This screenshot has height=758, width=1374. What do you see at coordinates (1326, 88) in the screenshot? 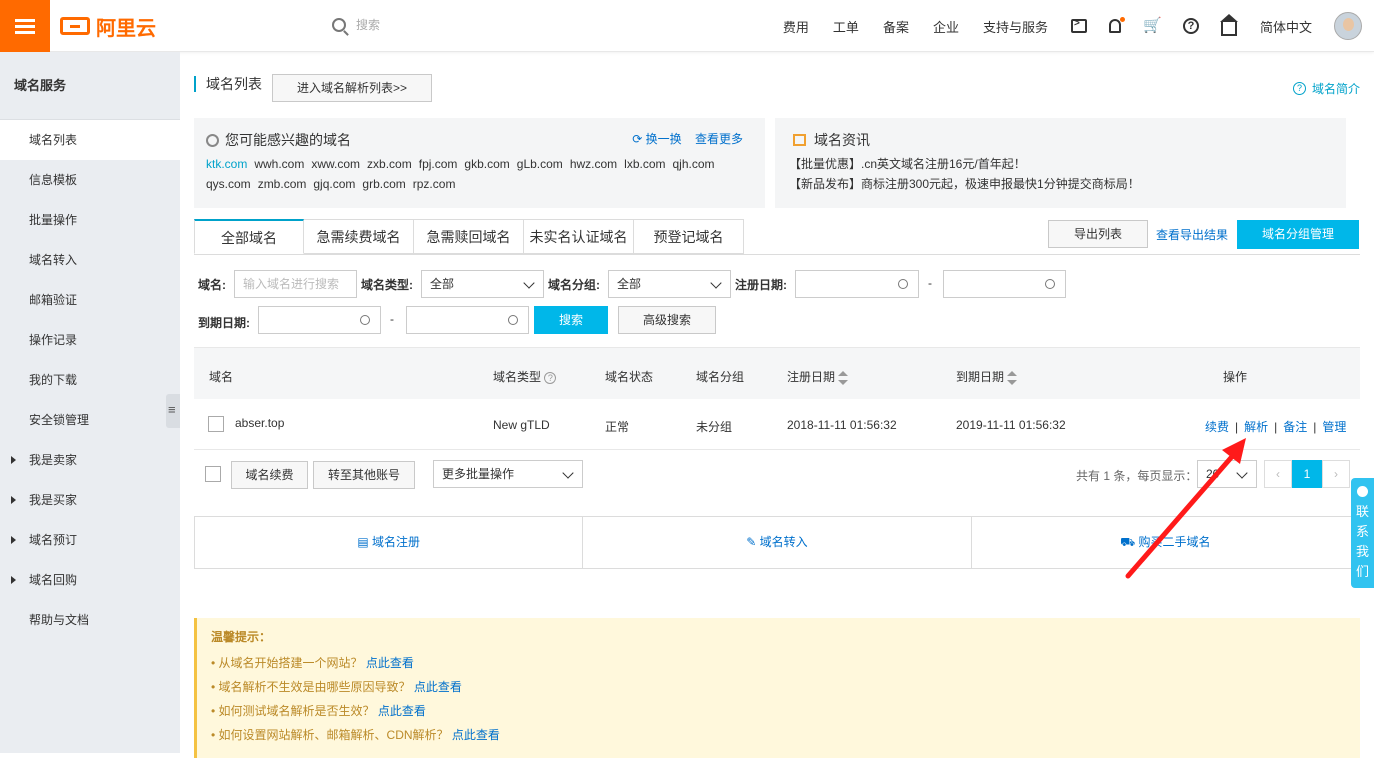
I see `domain-intro-link: ? 域名简介` at bounding box center [1326, 88].